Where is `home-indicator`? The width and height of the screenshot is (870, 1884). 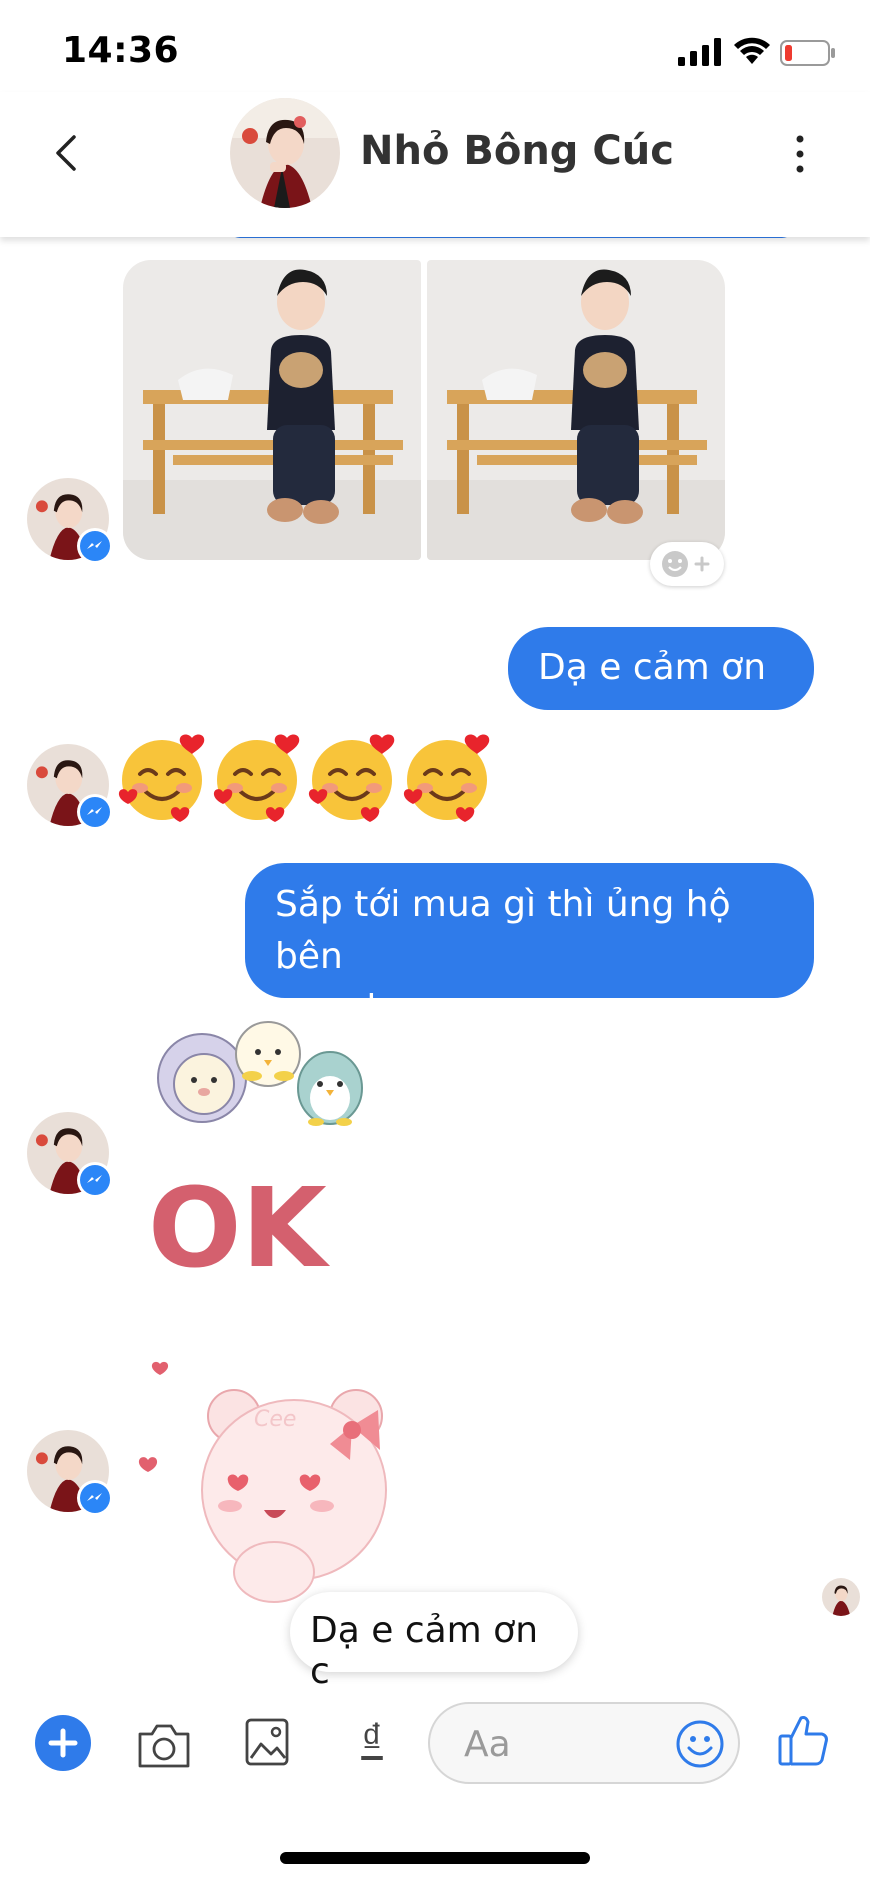
home-indicator is located at coordinates (435, 1858).